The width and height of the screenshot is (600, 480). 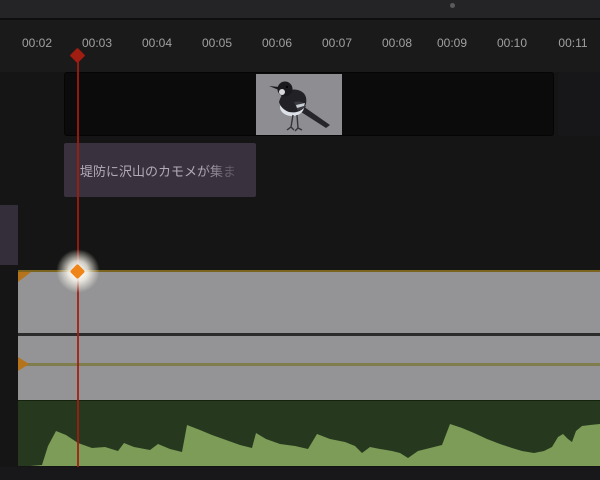 I want to click on ruler-label: 00:05, so click(x=217, y=43).